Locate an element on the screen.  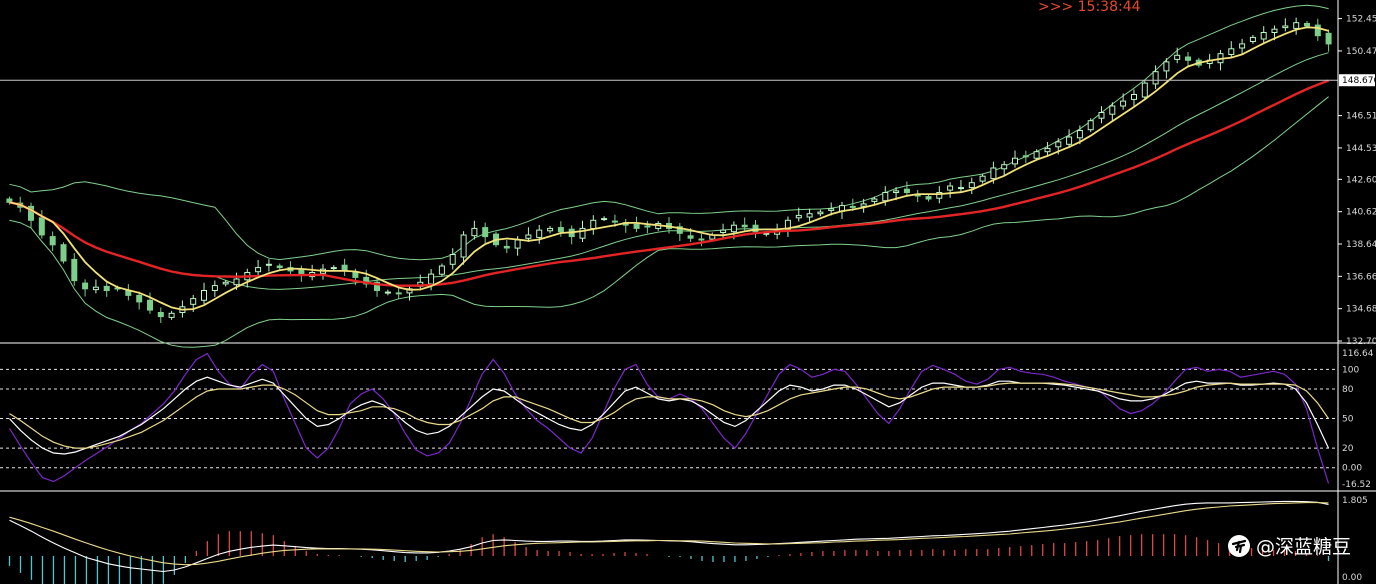
price-tick-label: 134.685 is located at coordinates (1361, 310).